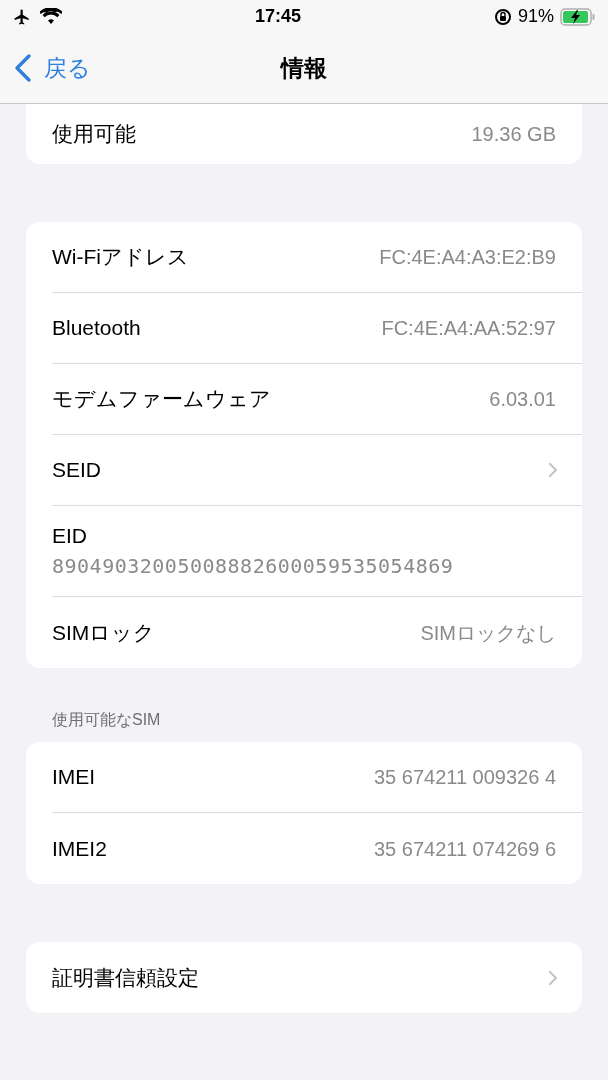  Describe the element at coordinates (578, 16) in the screenshot. I see `battery-charging-icon` at that location.